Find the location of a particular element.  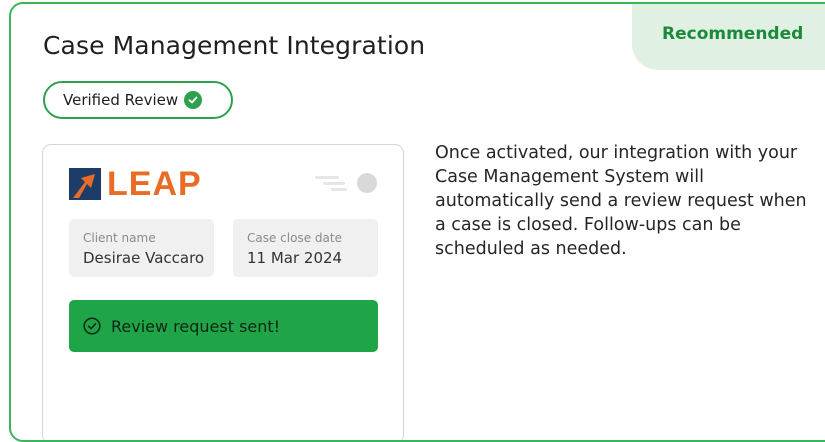

client-name-value: Desirae Vaccaro is located at coordinates (144, 258).